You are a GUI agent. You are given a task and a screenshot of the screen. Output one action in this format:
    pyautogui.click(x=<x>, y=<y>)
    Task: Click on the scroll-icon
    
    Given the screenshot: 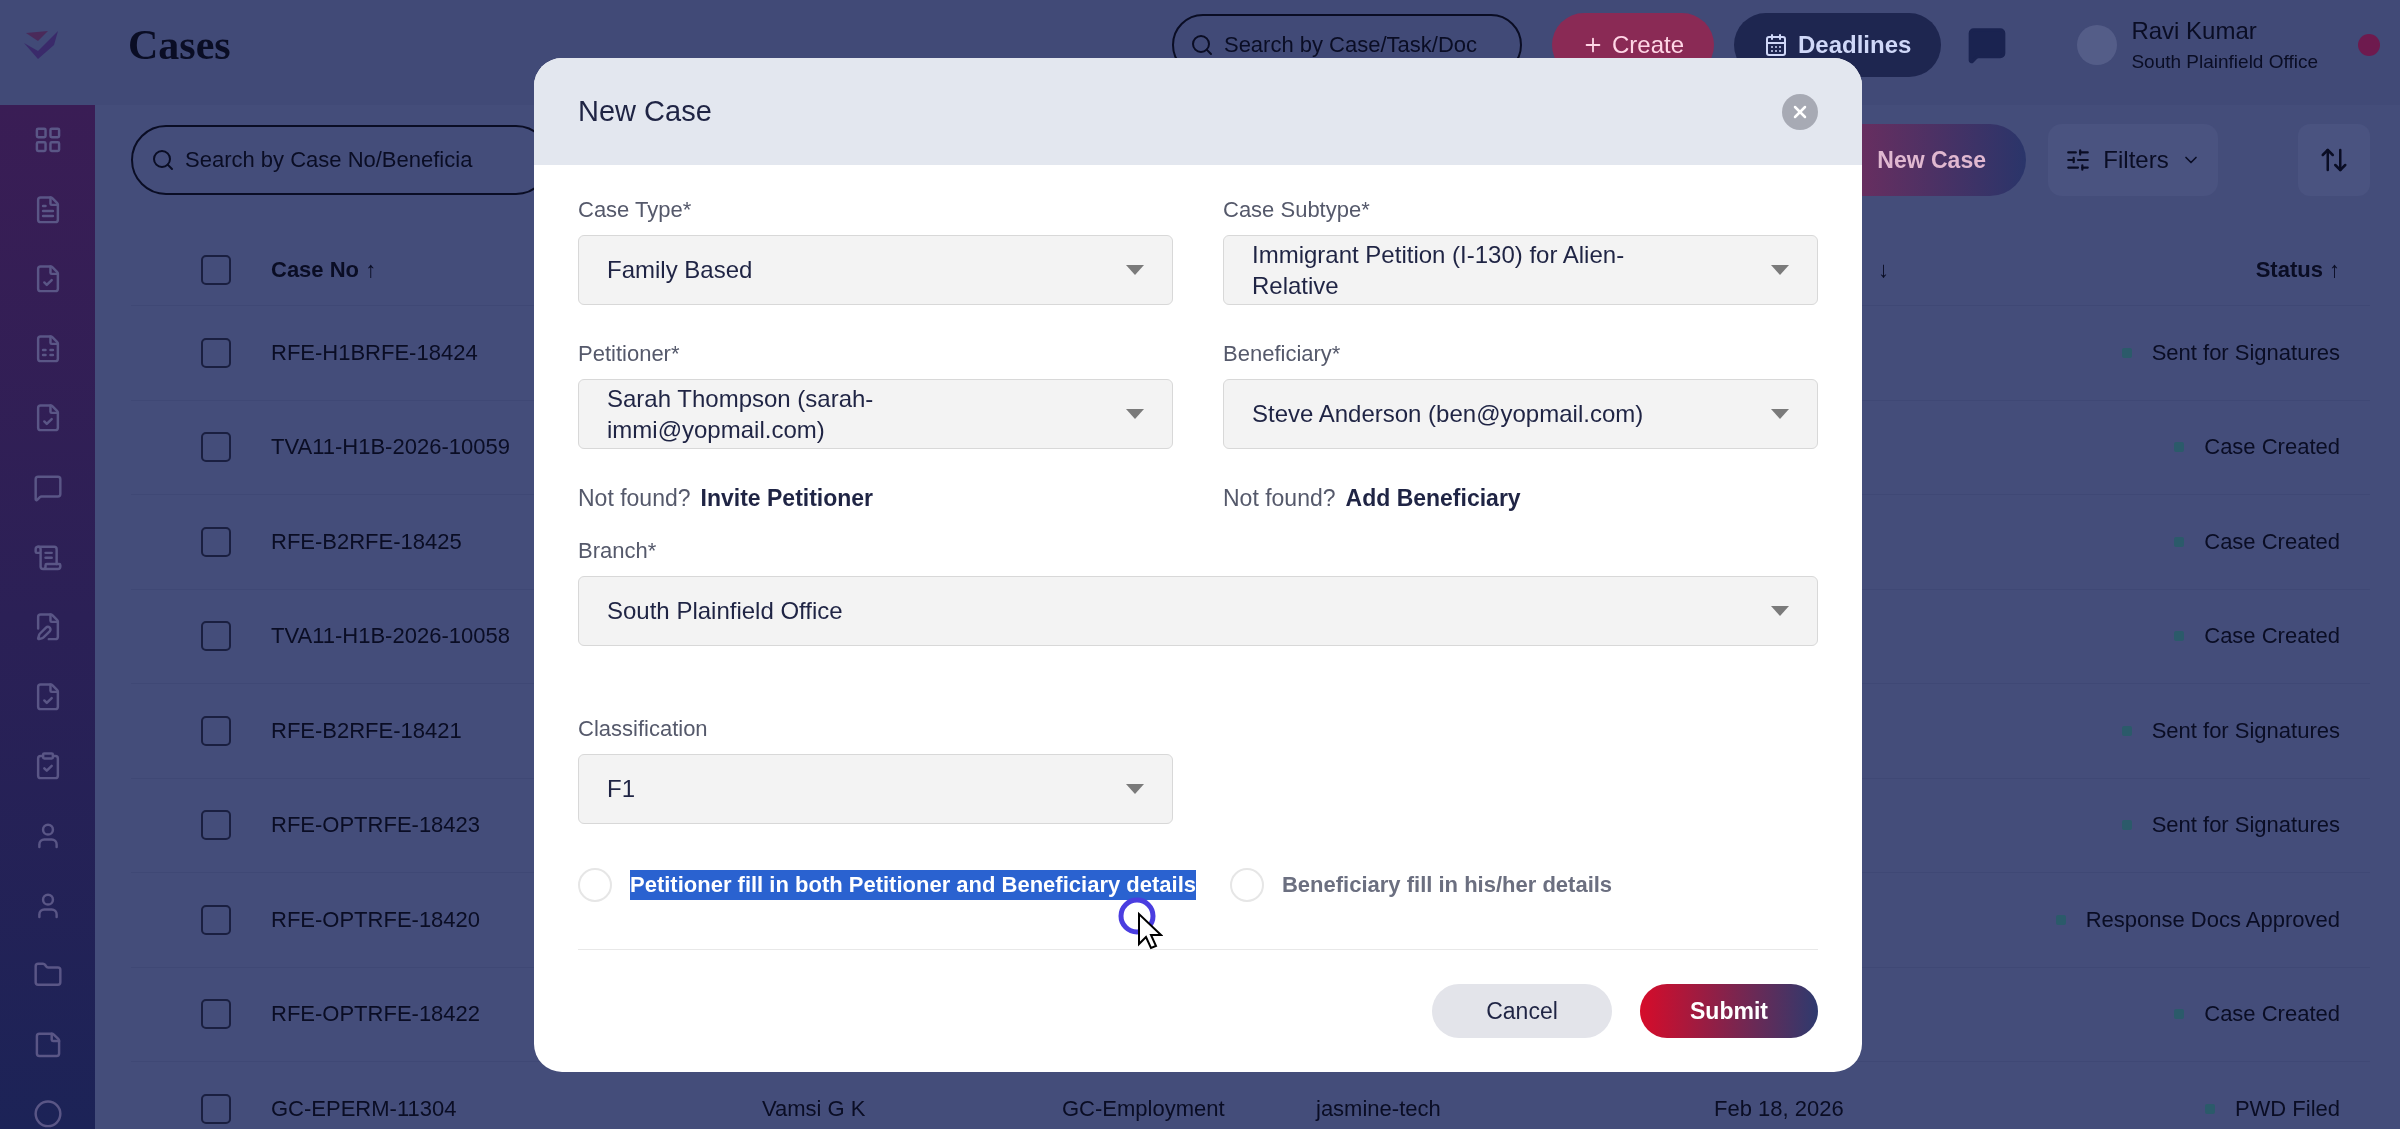 What is the action you would take?
    pyautogui.click(x=47, y=557)
    